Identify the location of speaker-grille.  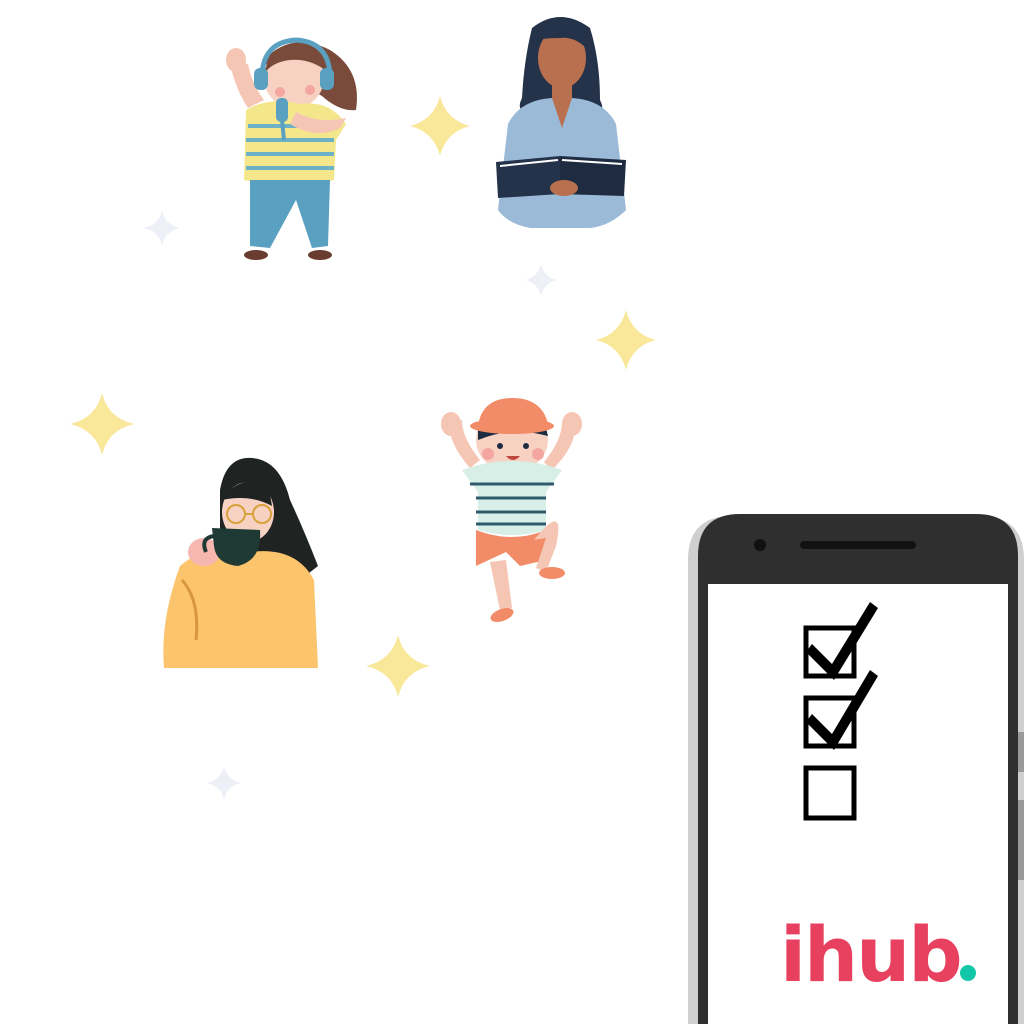
(858, 545).